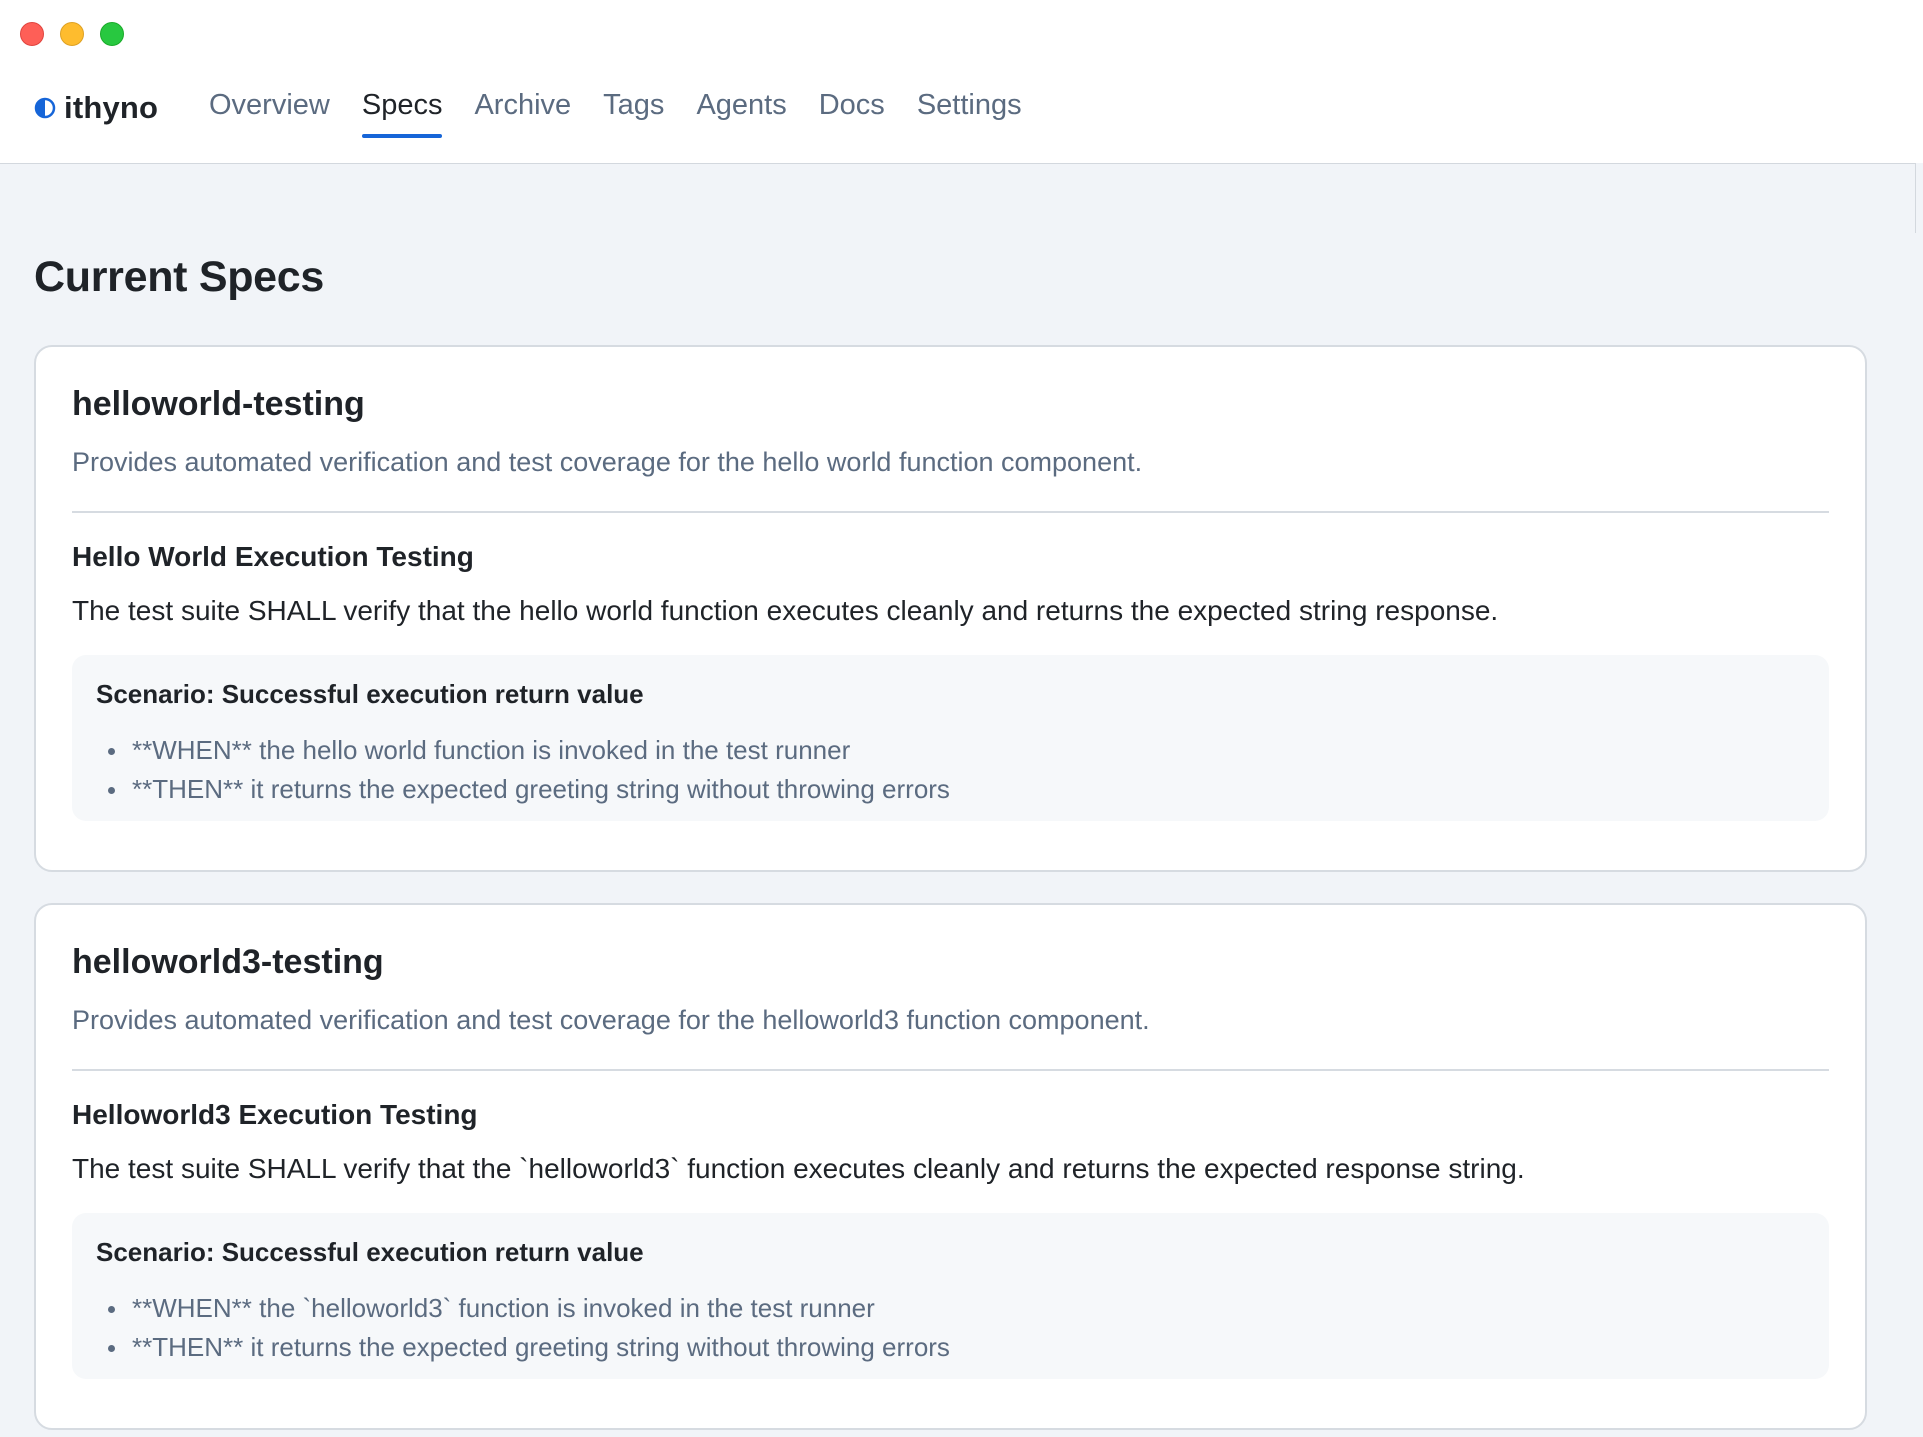 This screenshot has width=1923, height=1437. I want to click on window-close-button, so click(32, 34).